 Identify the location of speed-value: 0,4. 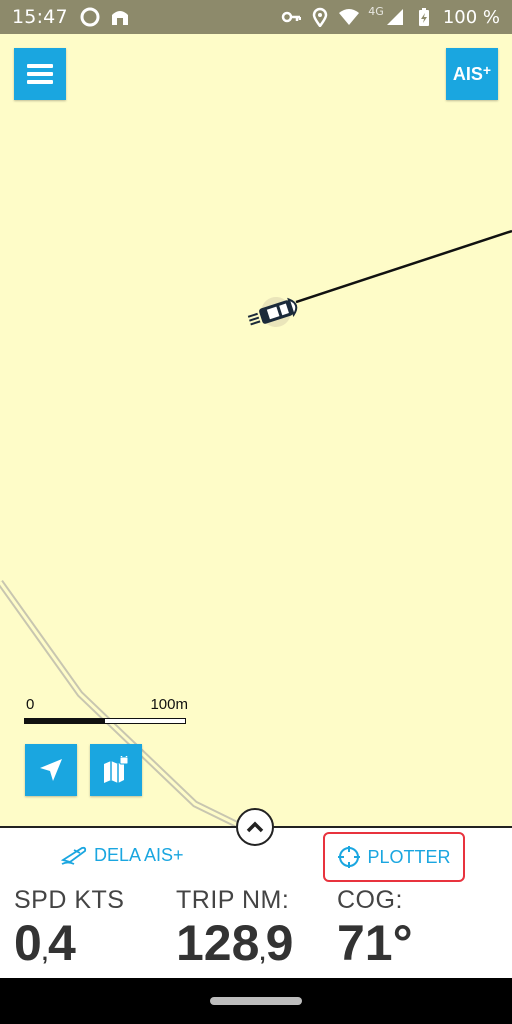
(45, 943).